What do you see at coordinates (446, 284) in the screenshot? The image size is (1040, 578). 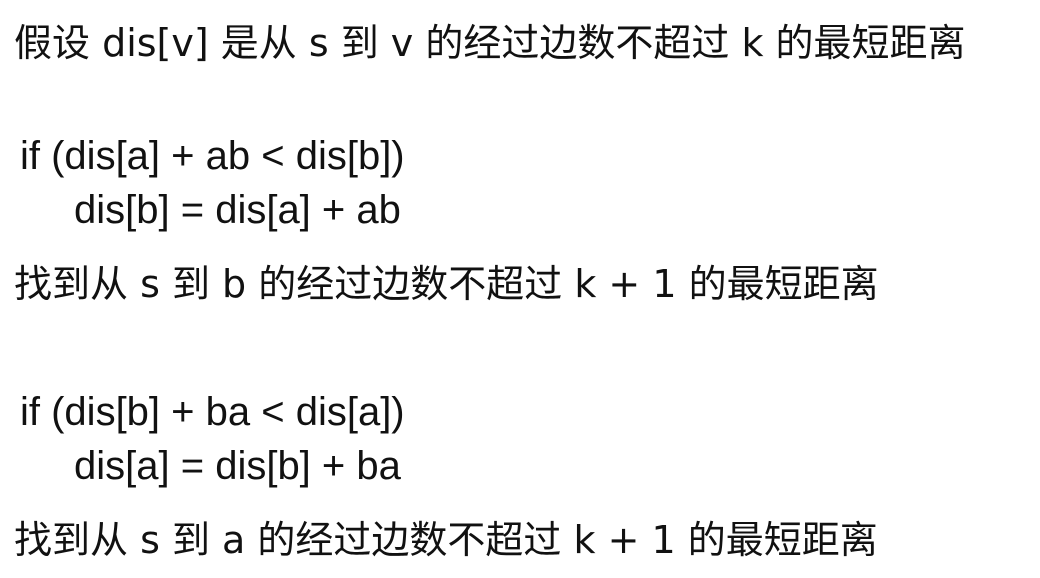 I see `conclusion-line-b: 找到从 s 到 b 的经过边数不超过 k + 1 的最短距离` at bounding box center [446, 284].